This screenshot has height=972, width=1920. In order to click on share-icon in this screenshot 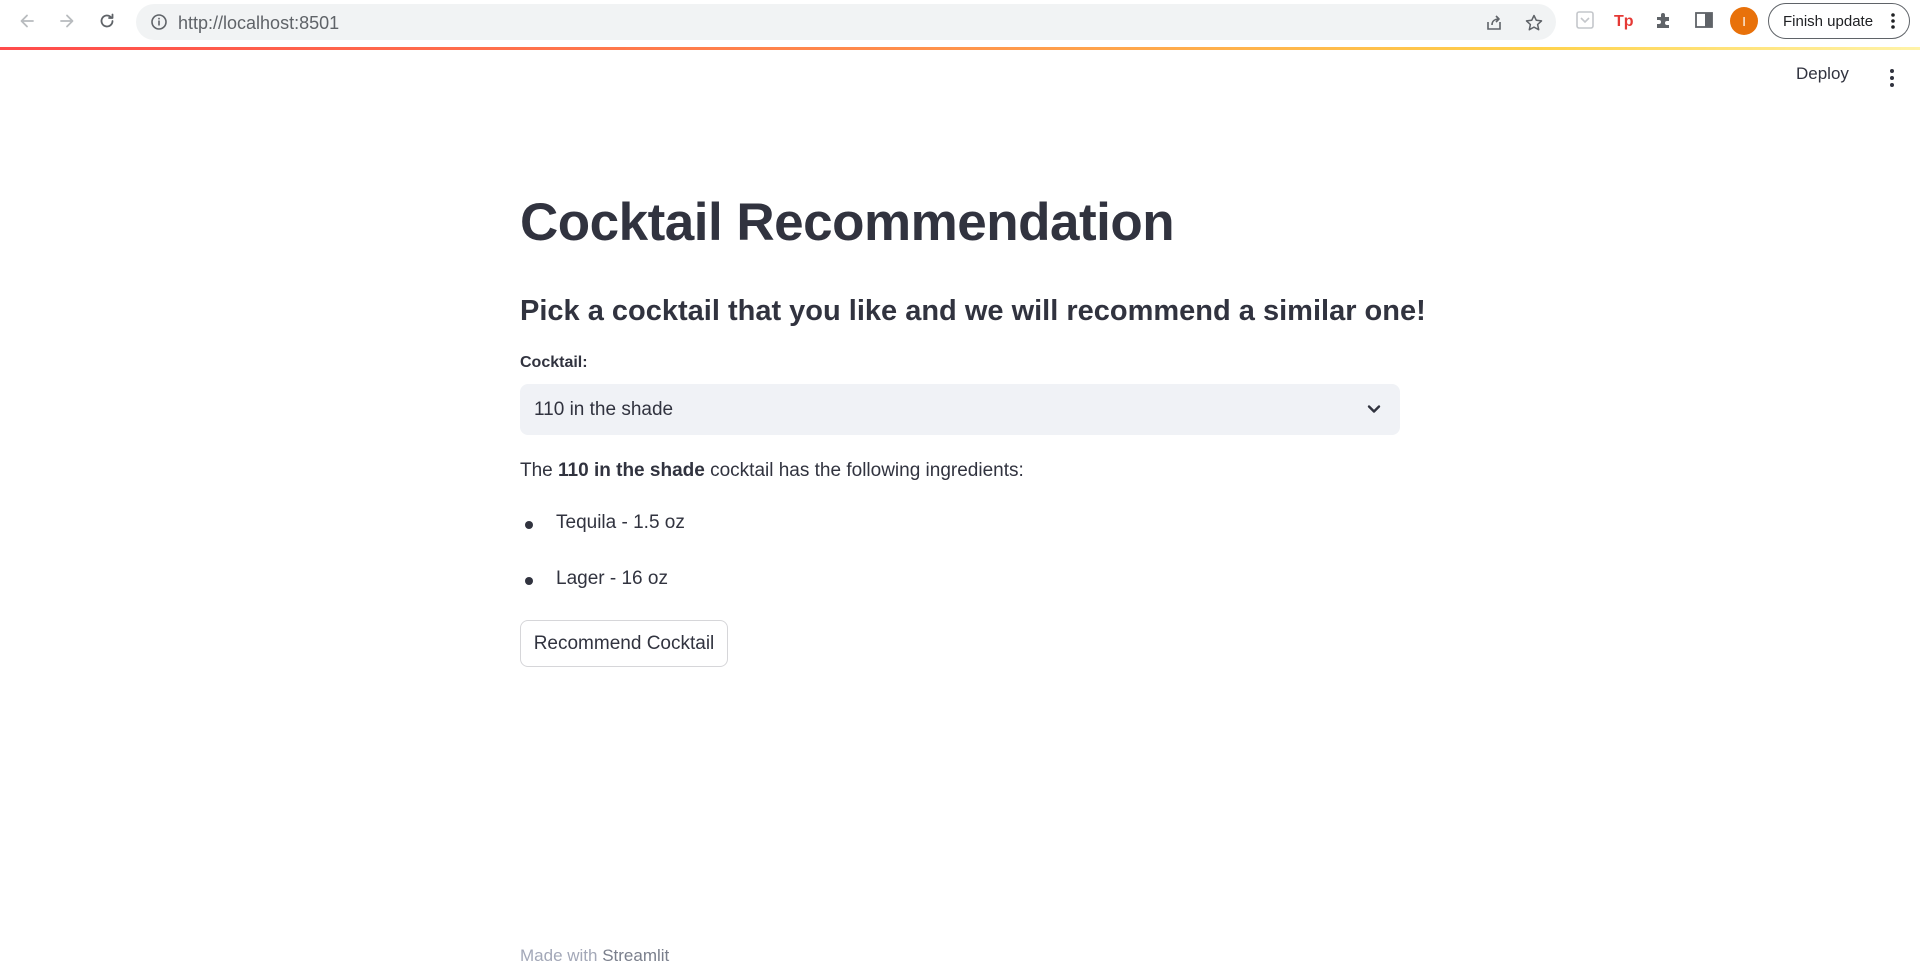, I will do `click(1494, 23)`.